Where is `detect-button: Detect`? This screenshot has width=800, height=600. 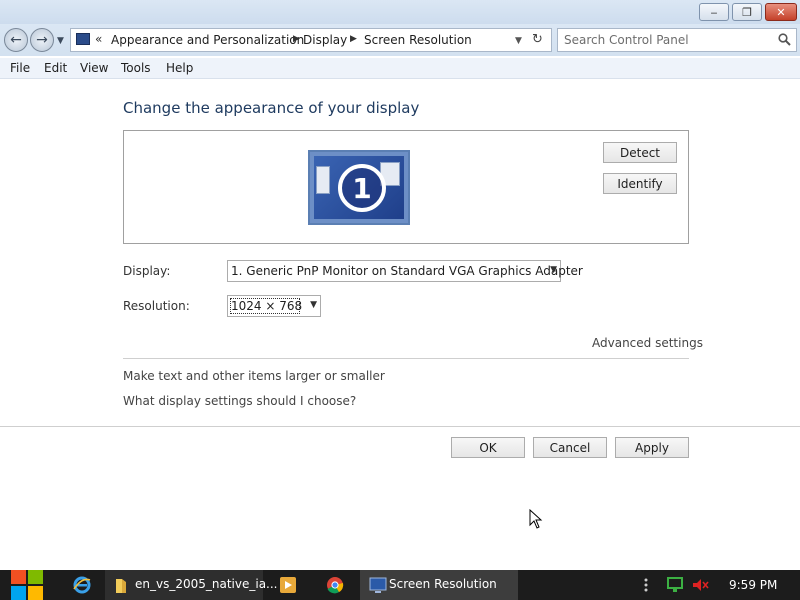
detect-button: Detect is located at coordinates (640, 152).